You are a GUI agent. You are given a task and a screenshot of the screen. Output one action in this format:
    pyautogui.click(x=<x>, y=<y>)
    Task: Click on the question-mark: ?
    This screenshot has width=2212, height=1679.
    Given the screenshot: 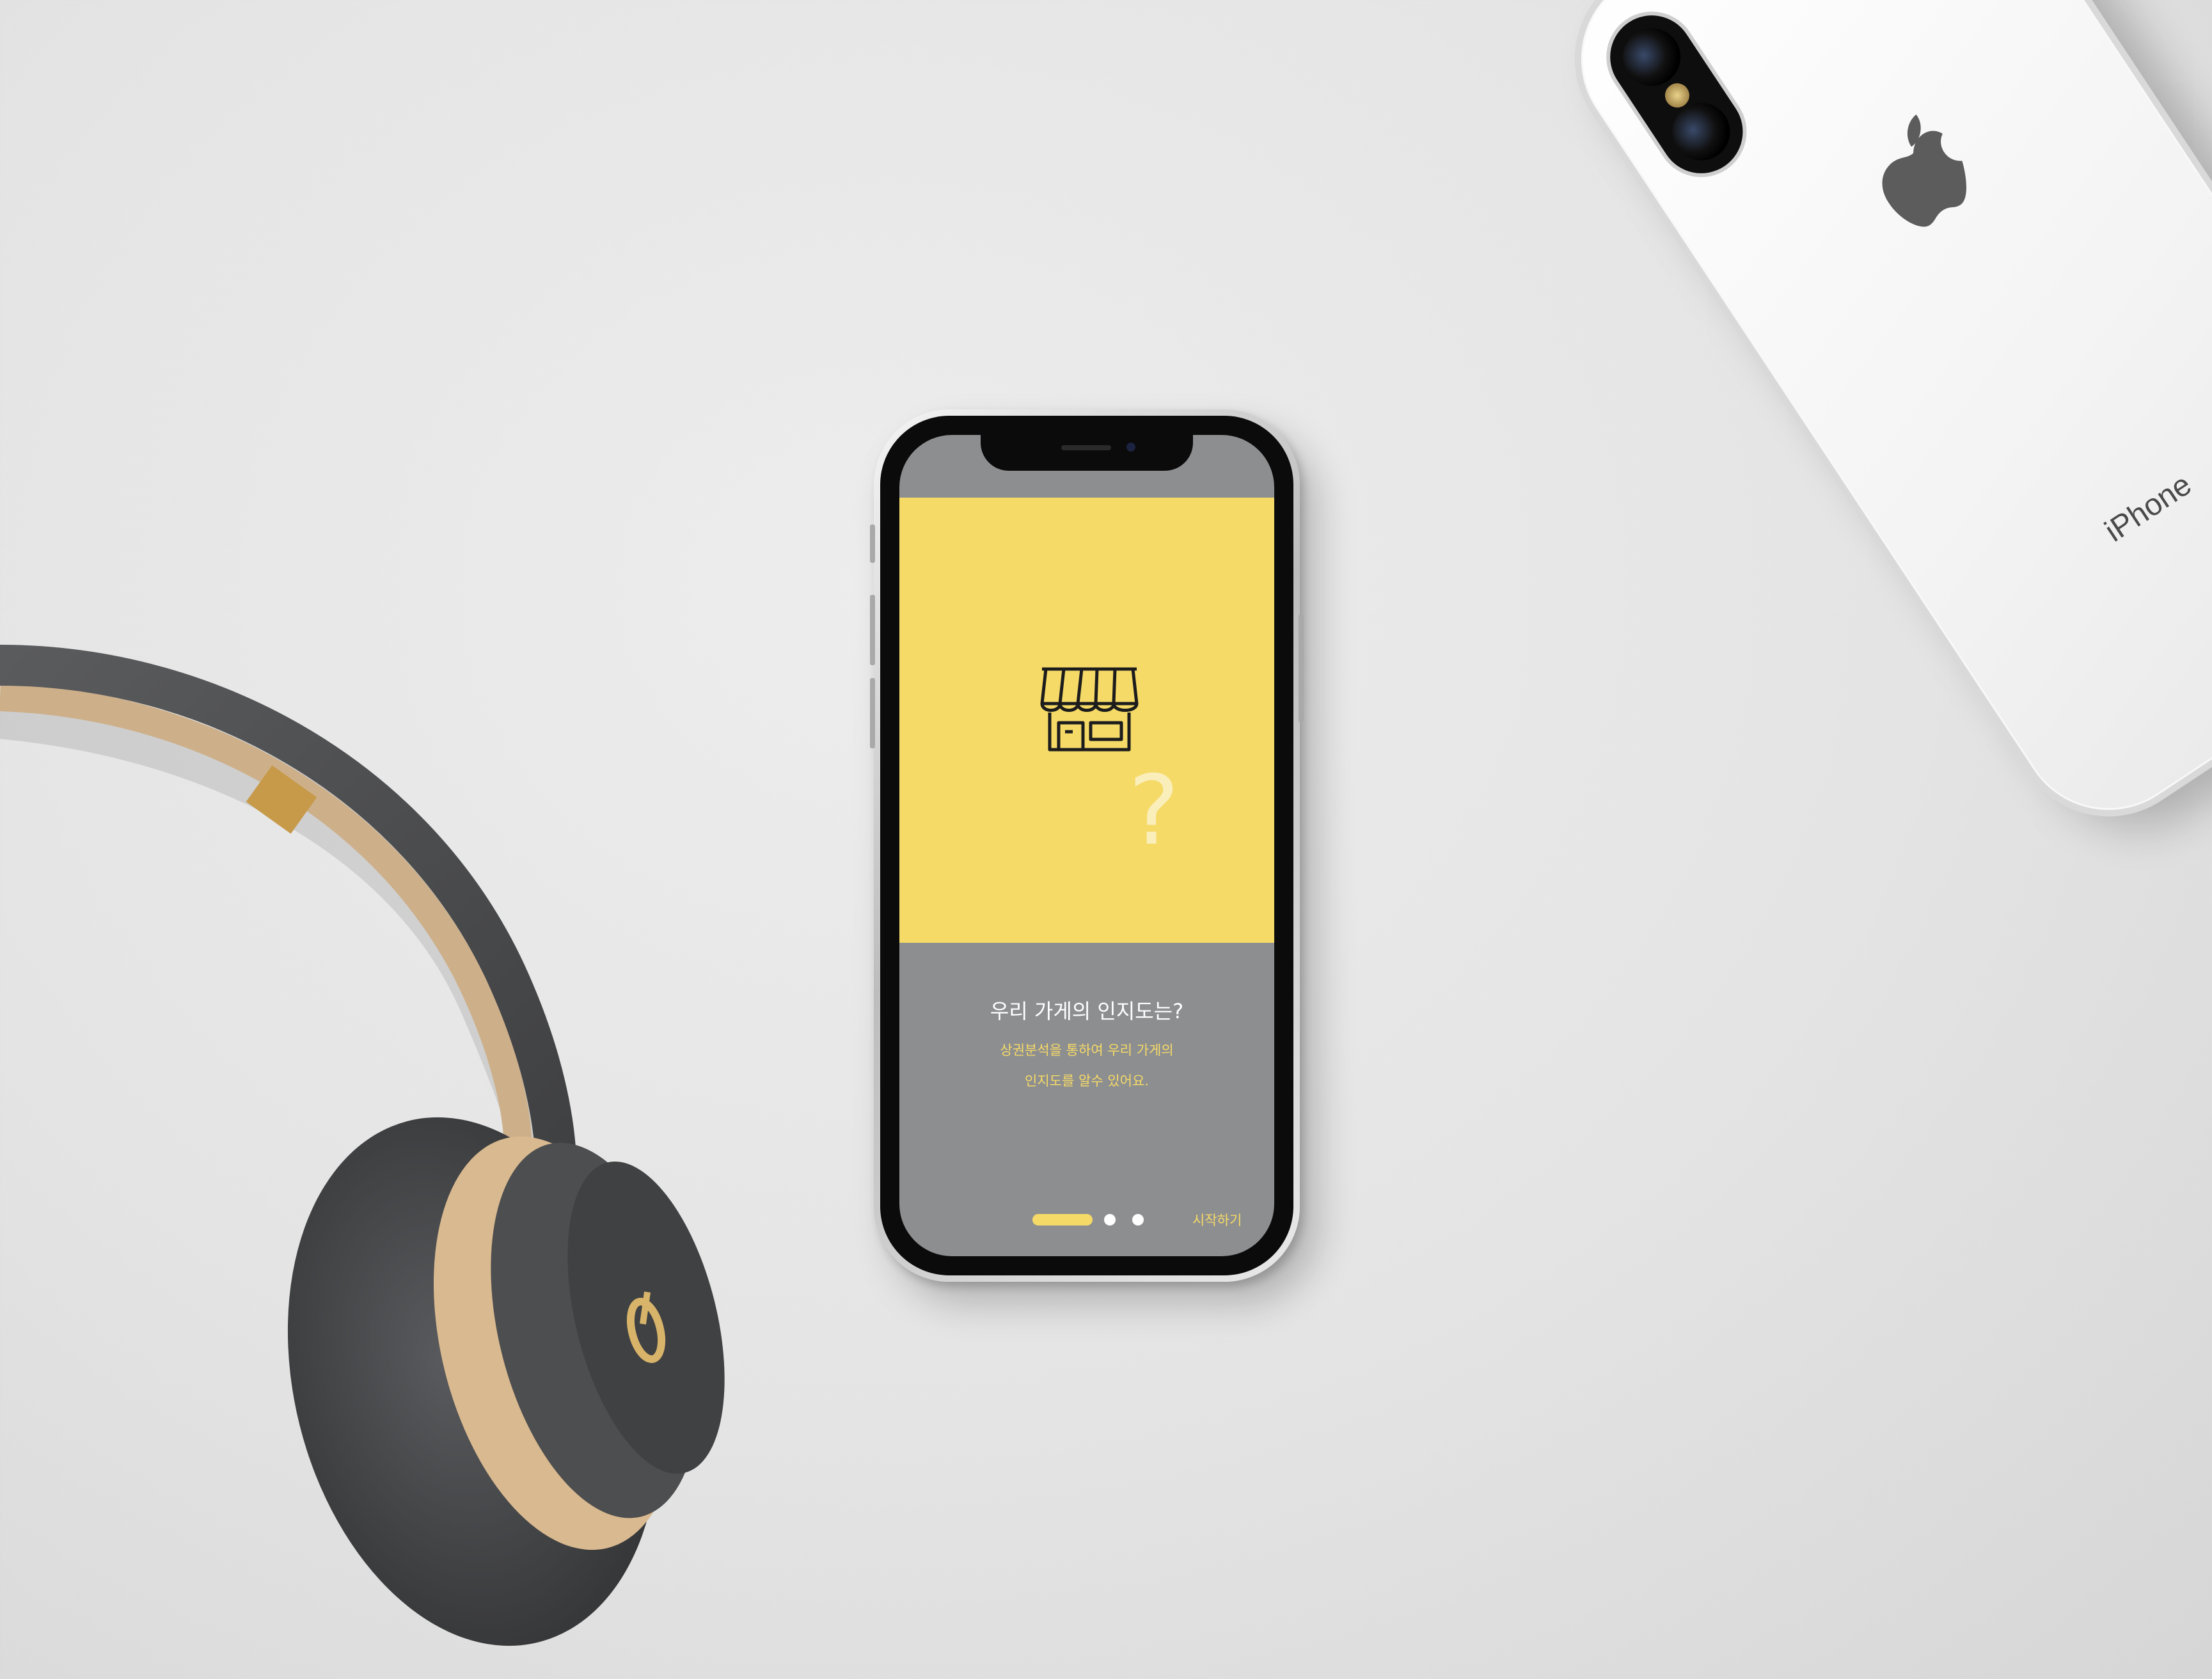 What is the action you would take?
    pyautogui.click(x=1154, y=811)
    